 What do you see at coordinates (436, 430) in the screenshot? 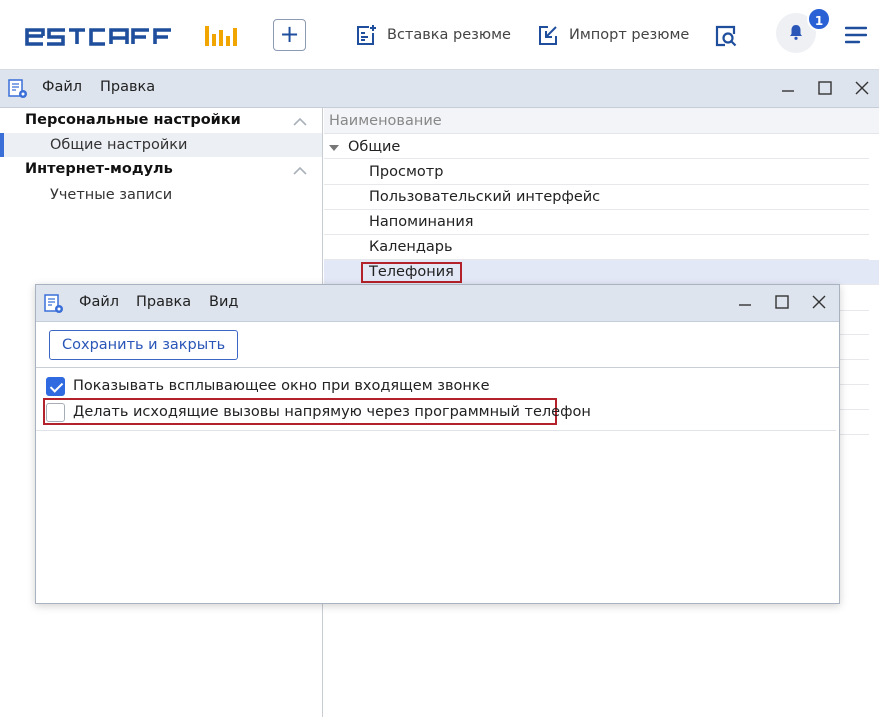
I see `divider` at bounding box center [436, 430].